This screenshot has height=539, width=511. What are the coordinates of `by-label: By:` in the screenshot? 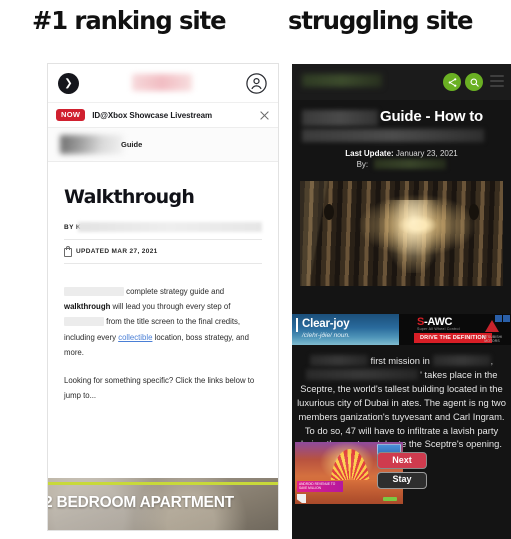 It's located at (362, 164).